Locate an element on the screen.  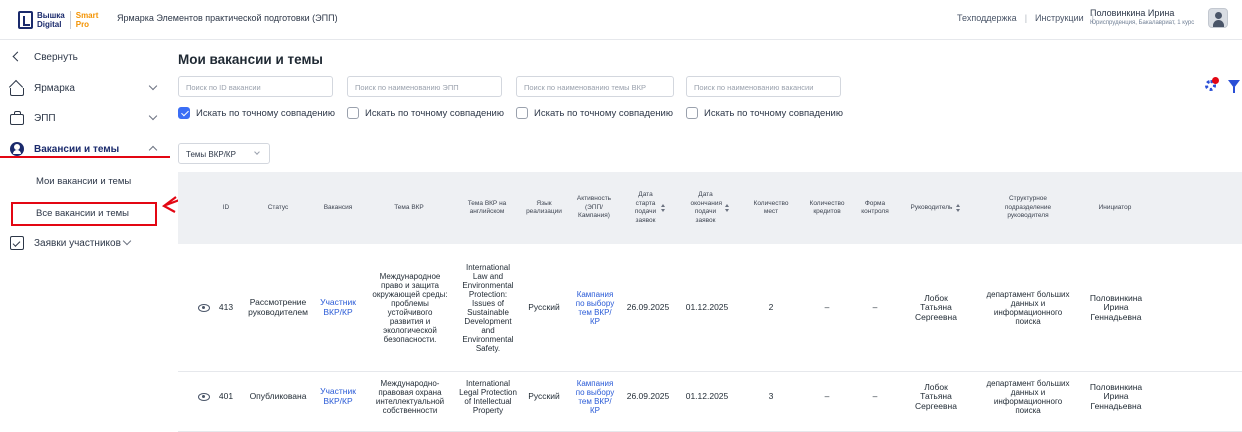
col-places: Количество мест is located at coordinates (771, 207).